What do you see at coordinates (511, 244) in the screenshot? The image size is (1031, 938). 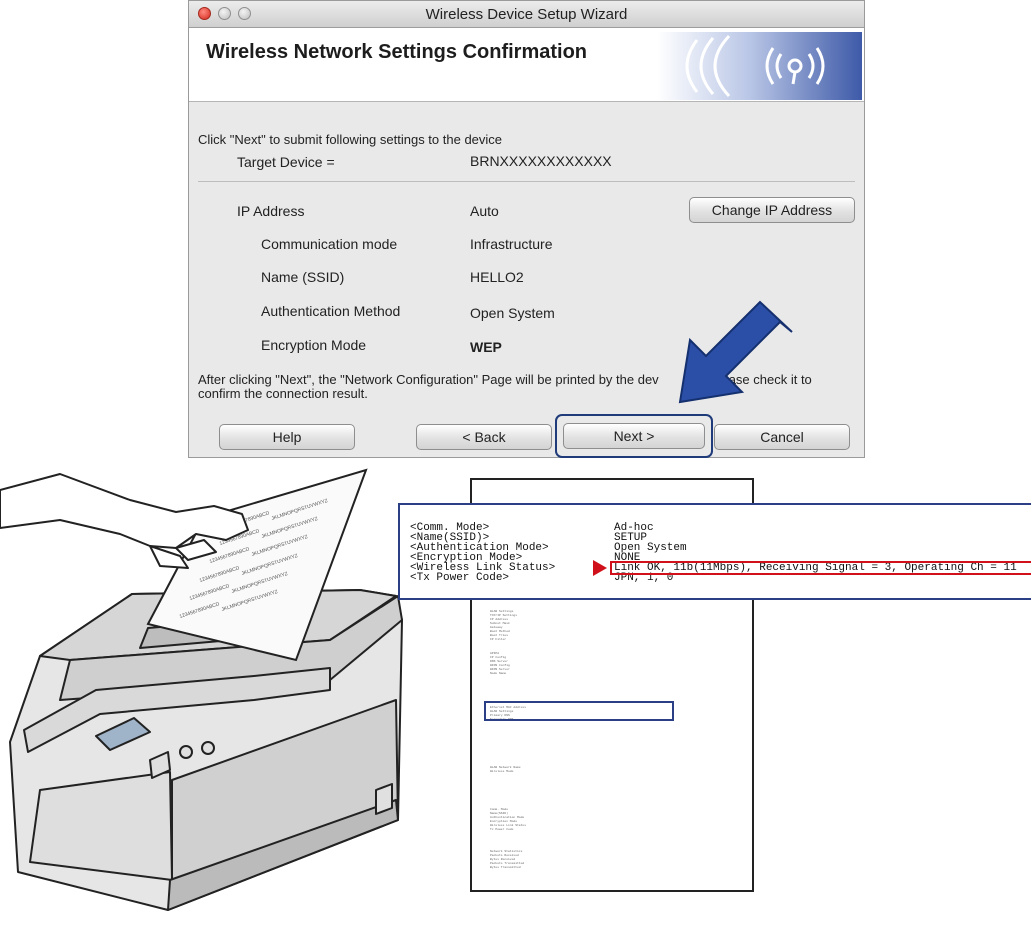 I see `communication-mode-value: Infrastructure` at bounding box center [511, 244].